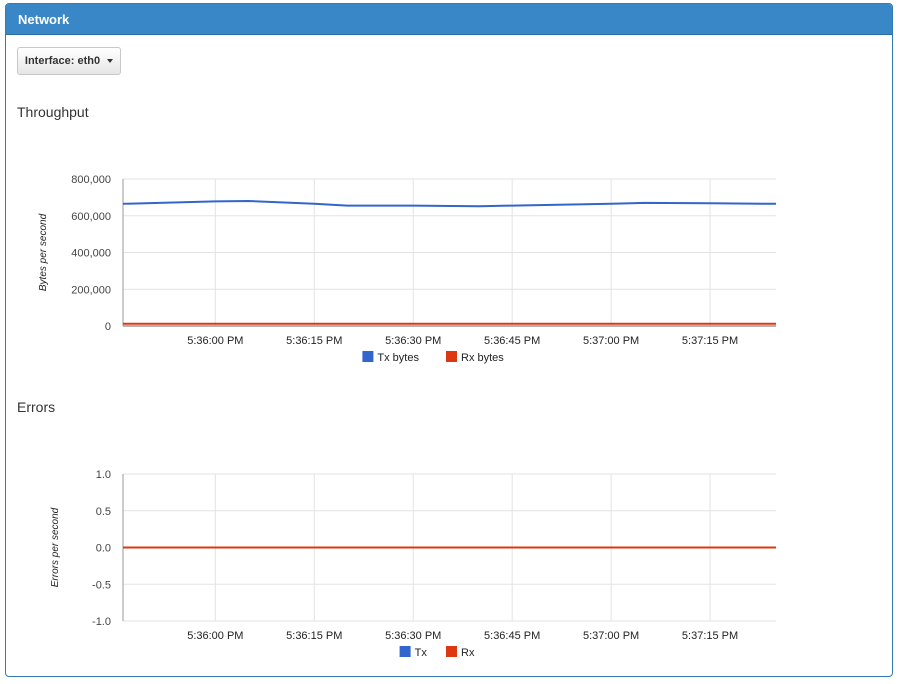  Describe the element at coordinates (91, 217) in the screenshot. I see `y-tick-label: 600,000` at that location.